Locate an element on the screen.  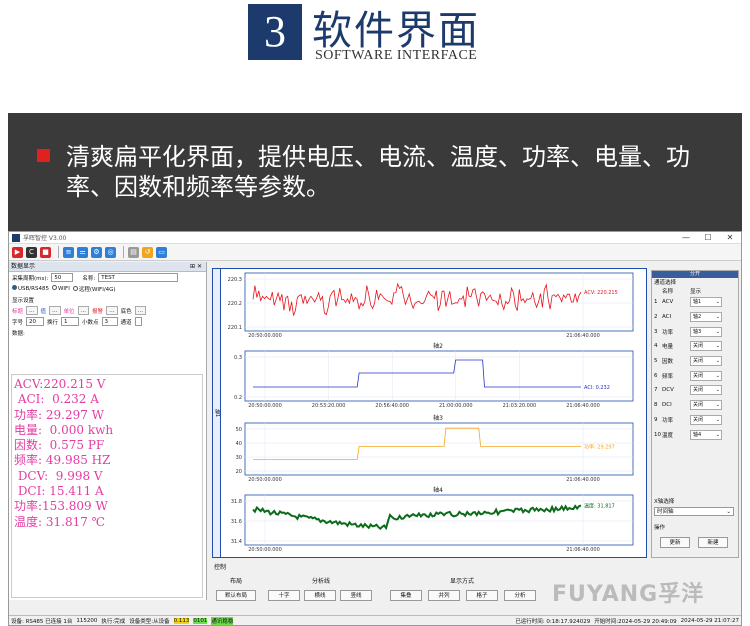
channel-name: DCI is located at coordinates (667, 405).